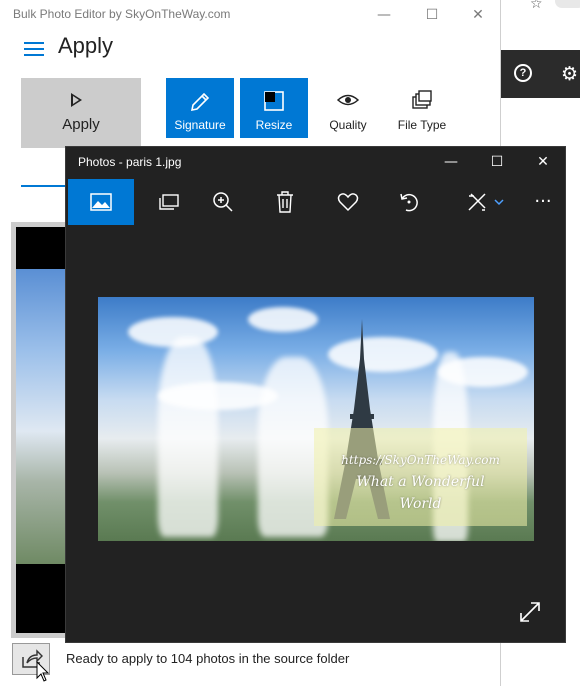  Describe the element at coordinates (570, 74) in the screenshot. I see `gear-icon: ⚙` at that location.